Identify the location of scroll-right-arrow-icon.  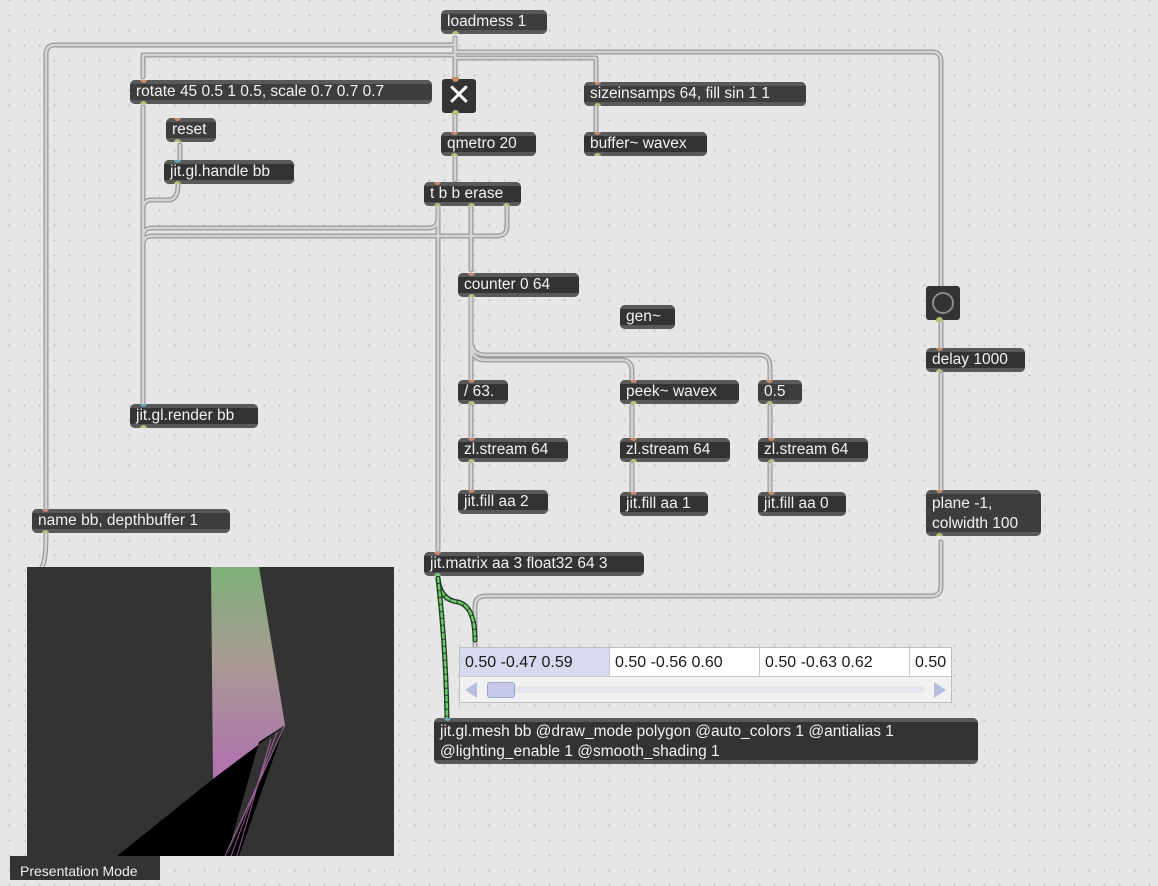
(940, 690).